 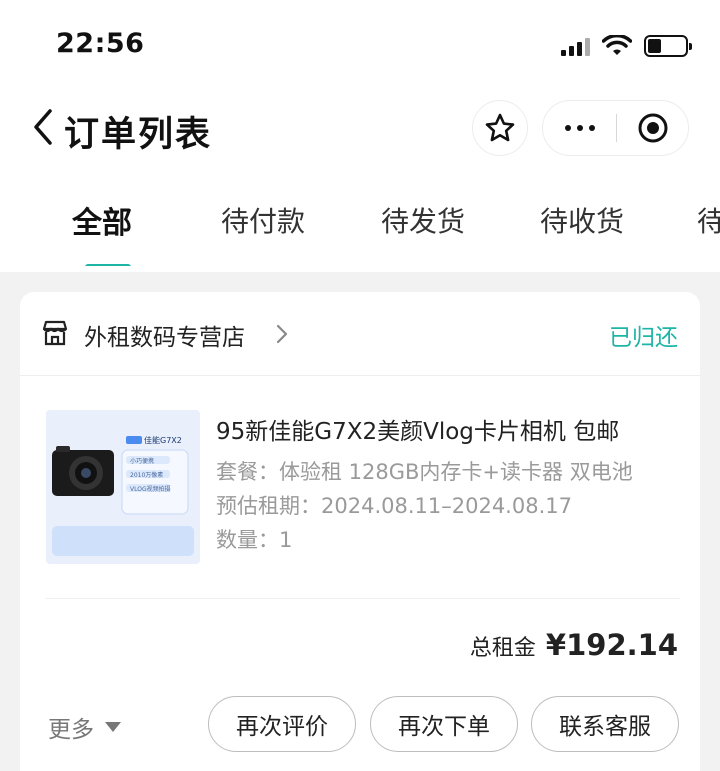 I want to click on chevron-left-icon, so click(x=43, y=127).